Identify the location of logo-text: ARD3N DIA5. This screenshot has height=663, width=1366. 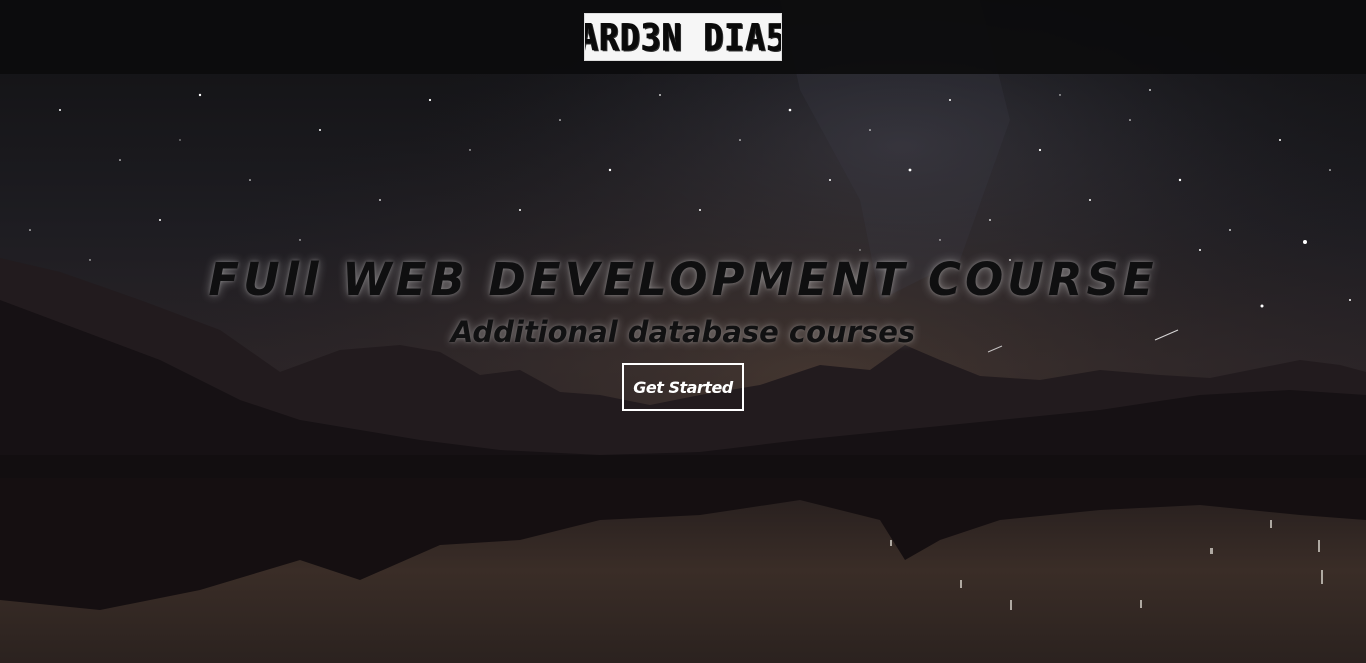
(683, 37).